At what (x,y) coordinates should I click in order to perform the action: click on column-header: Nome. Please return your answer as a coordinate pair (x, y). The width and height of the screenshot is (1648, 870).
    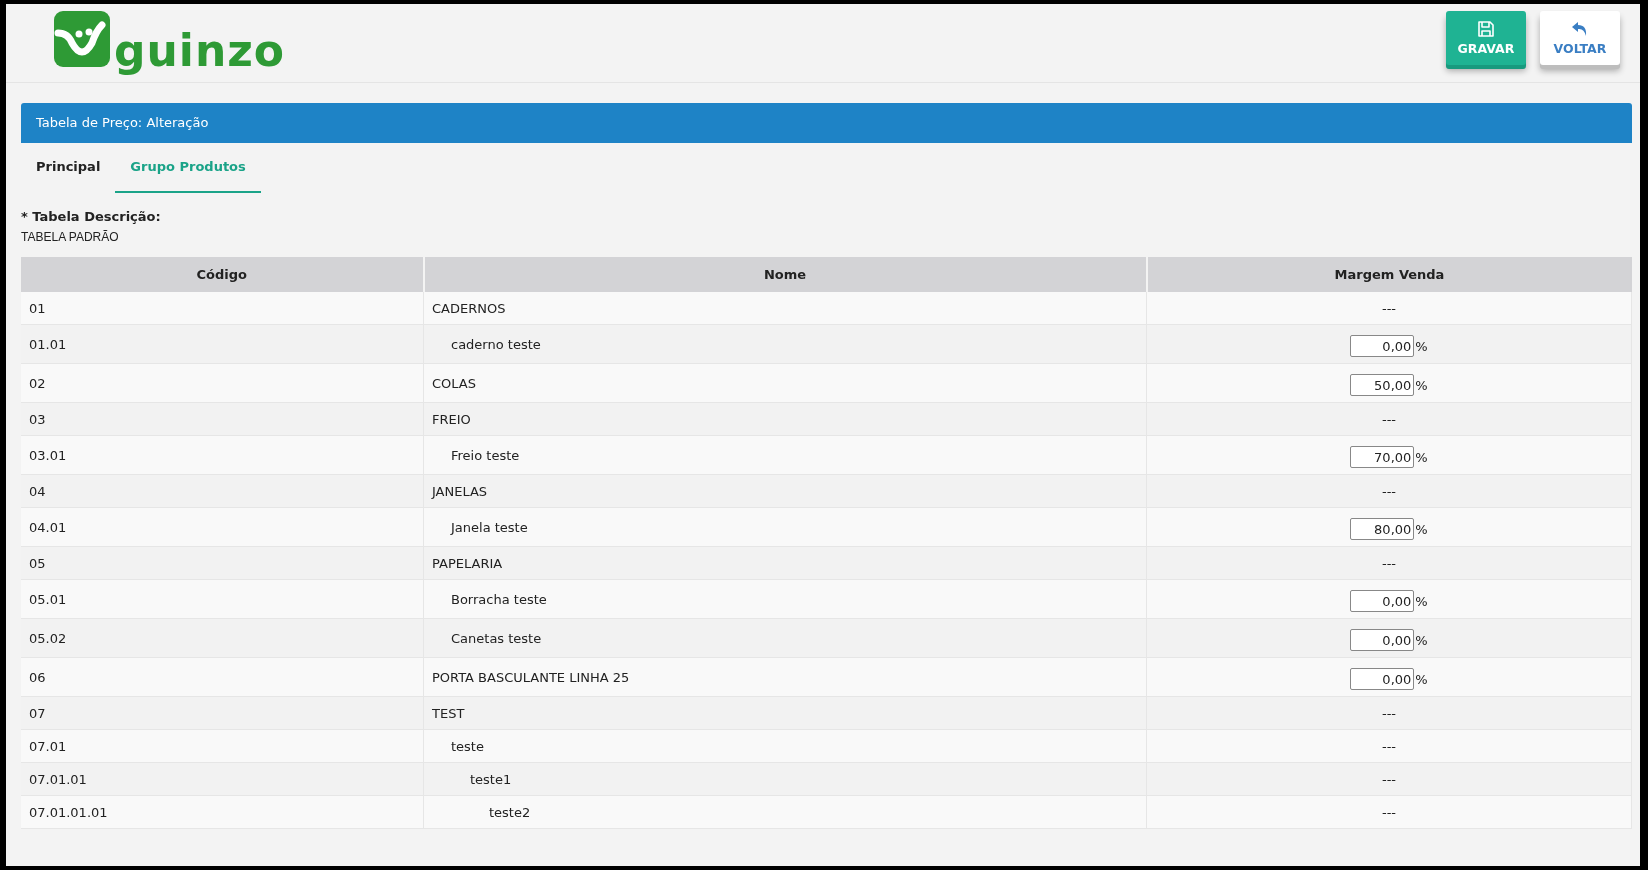
    Looking at the image, I should click on (785, 274).